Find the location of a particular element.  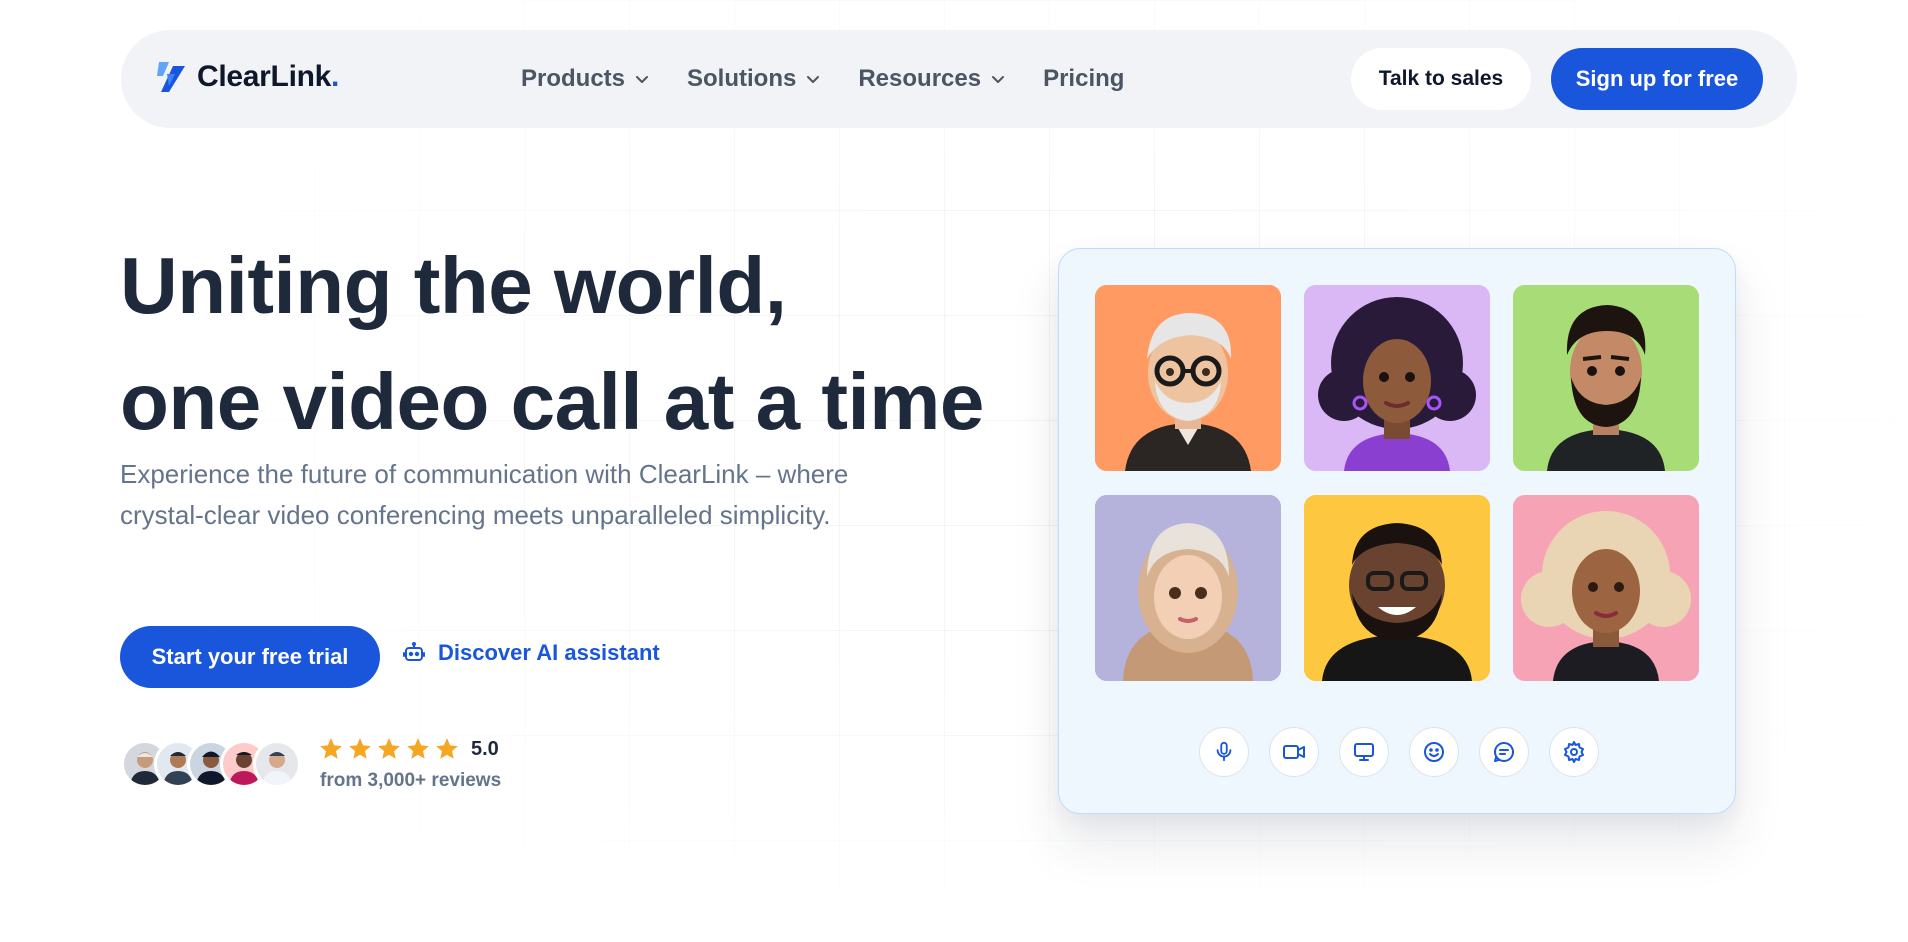

avatar-smiling-man-glasses is located at coordinates (1397, 588).